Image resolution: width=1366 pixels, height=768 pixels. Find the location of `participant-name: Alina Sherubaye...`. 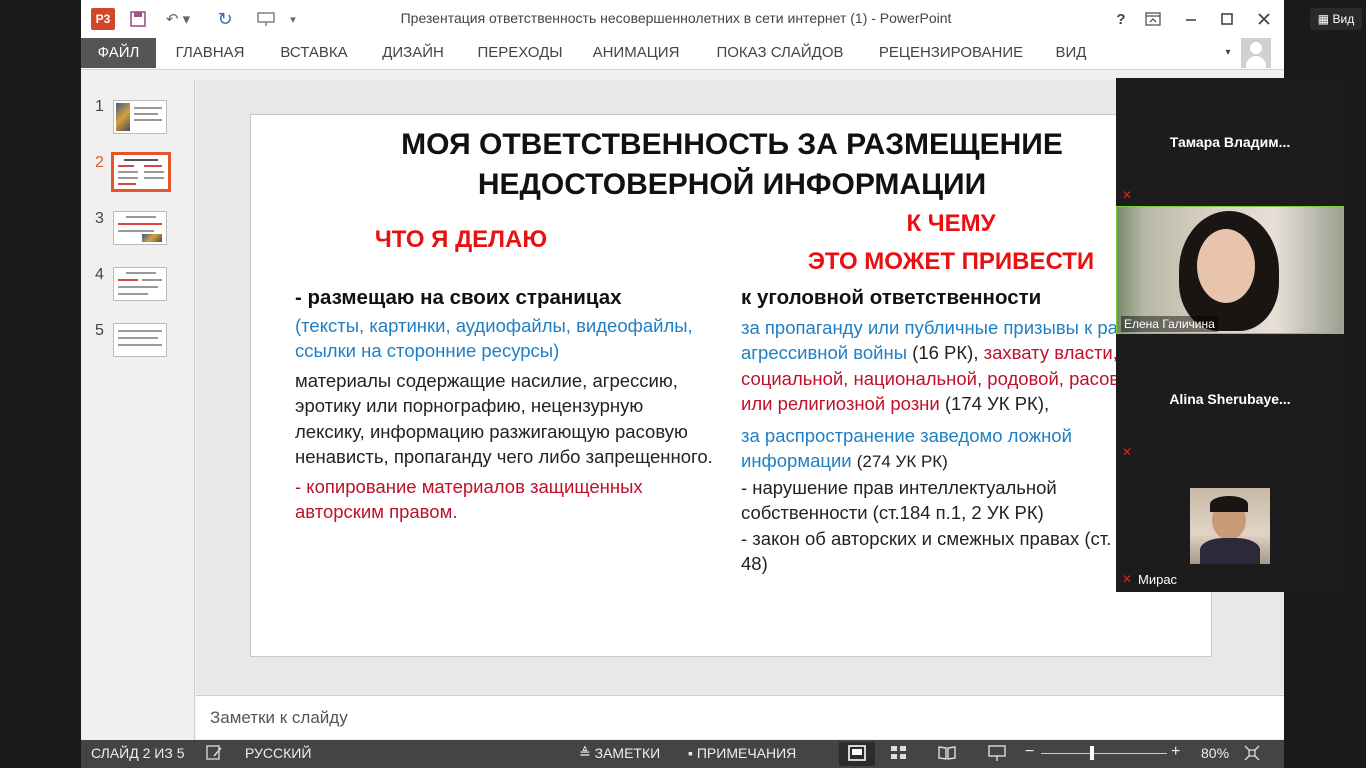

participant-name: Alina Sherubaye... is located at coordinates (1230, 399).